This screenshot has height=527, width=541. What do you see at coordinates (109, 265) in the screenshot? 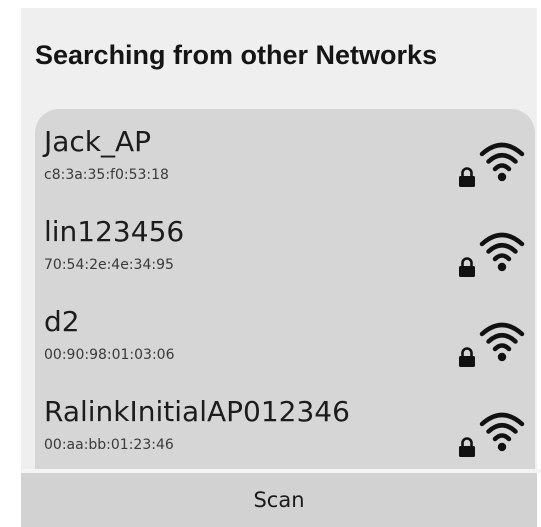
I see `network-bssid: 70:54:2e:4e:34:95` at bounding box center [109, 265].